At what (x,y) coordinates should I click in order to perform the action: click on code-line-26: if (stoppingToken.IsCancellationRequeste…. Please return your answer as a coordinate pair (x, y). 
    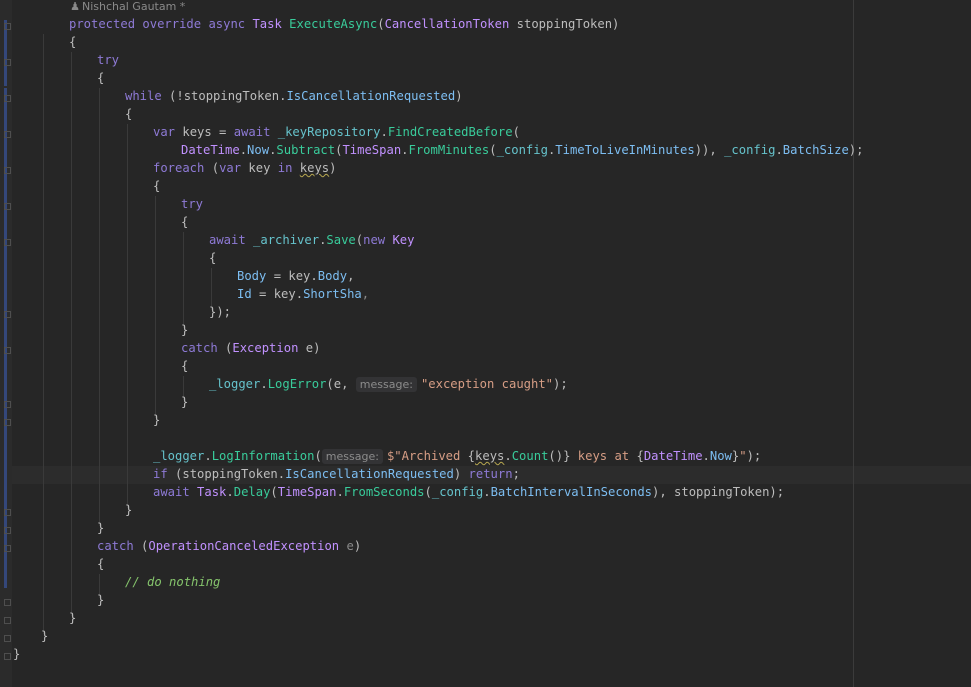
    Looking at the image, I should click on (336, 474).